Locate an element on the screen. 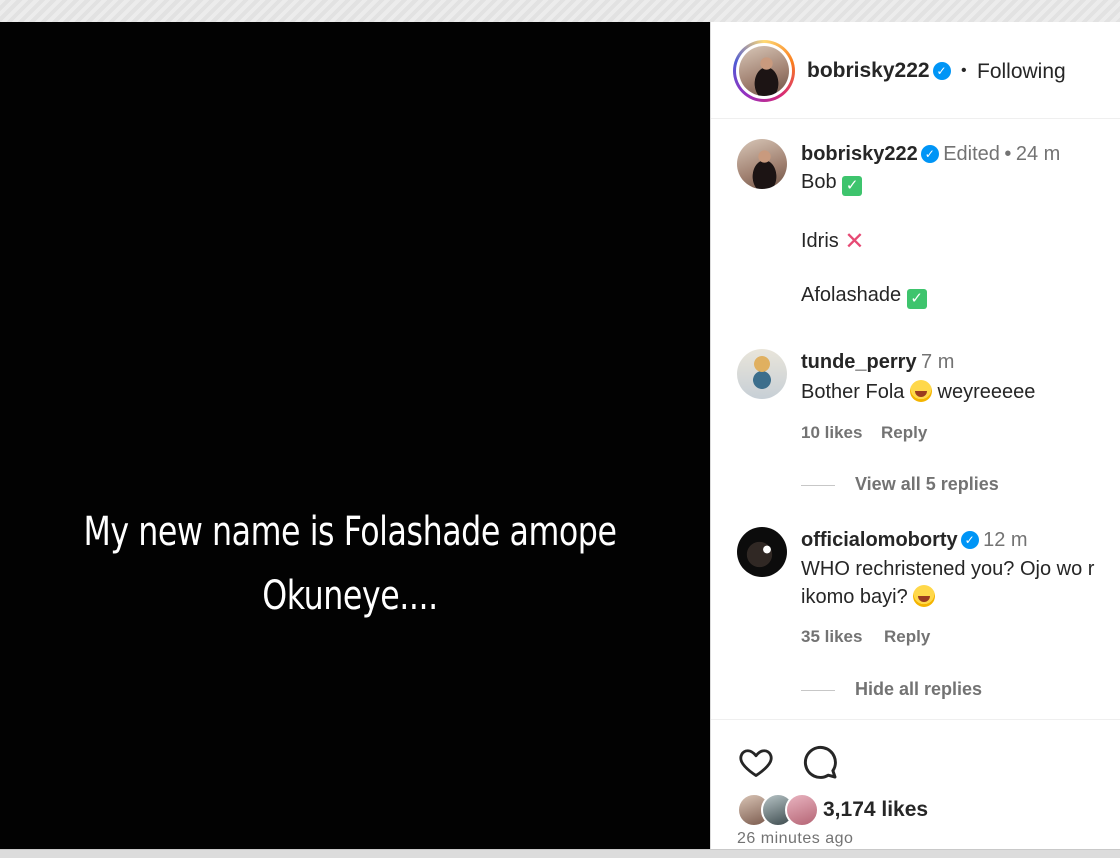 The height and width of the screenshot is (858, 1120). comment-1-reply-button: Reply is located at coordinates (904, 433).